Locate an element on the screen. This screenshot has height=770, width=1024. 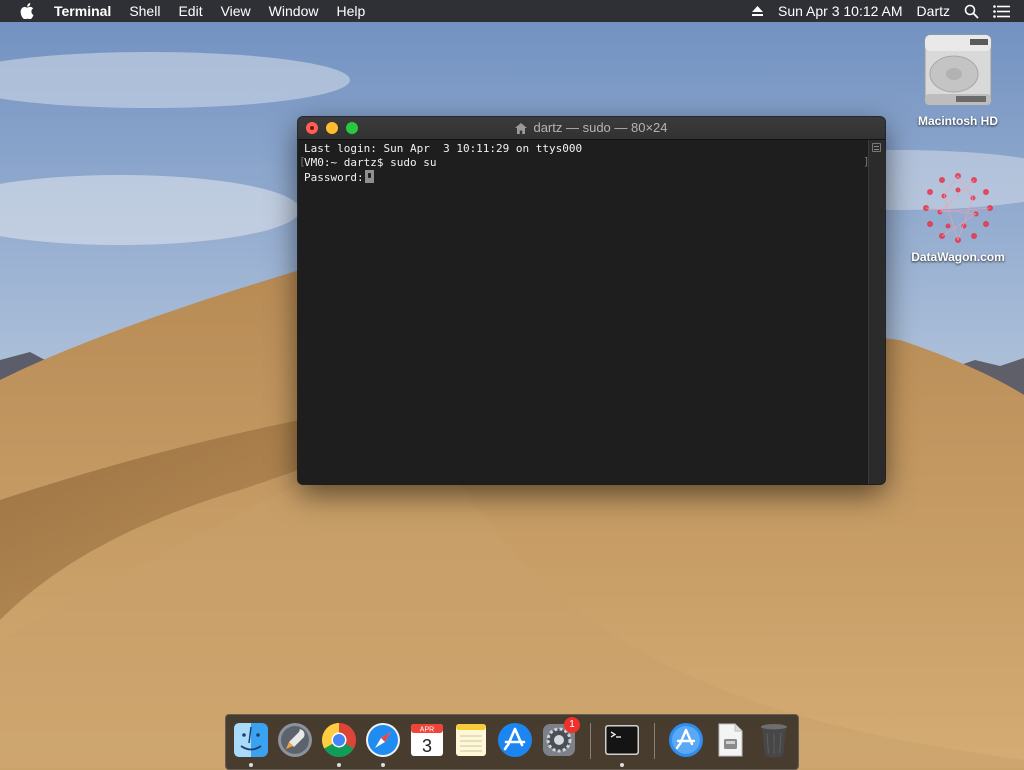
system-preferences-icon: 1 is located at coordinates (560, 738).